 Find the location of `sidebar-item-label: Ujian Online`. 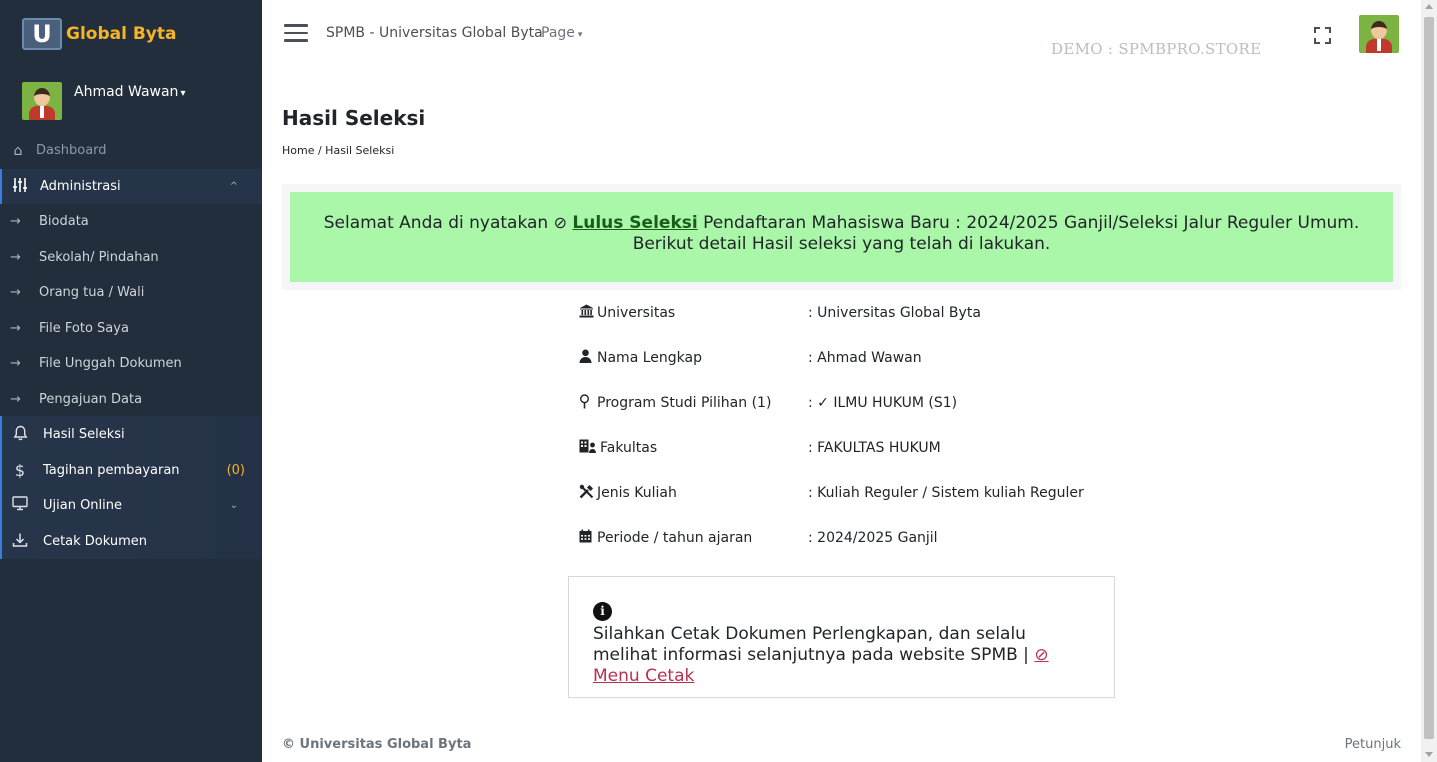

sidebar-item-label: Ujian Online is located at coordinates (83, 505).